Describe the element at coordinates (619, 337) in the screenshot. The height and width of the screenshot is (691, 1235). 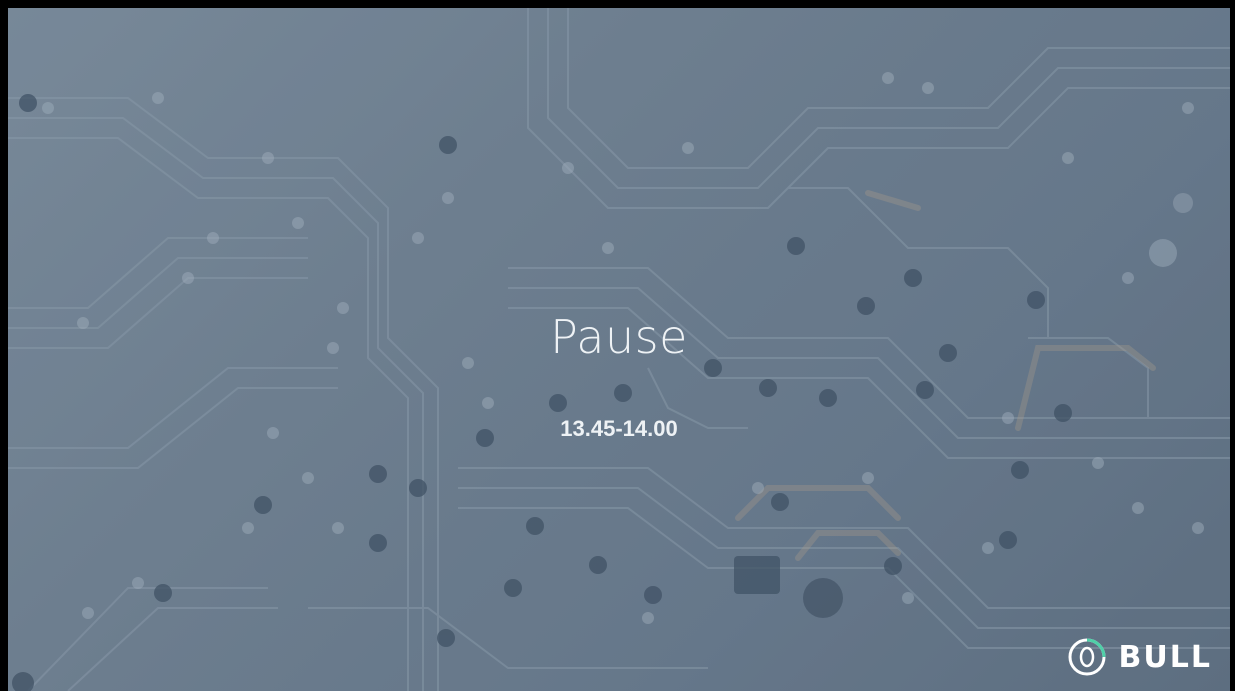
I see `slide-title: Pause` at that location.